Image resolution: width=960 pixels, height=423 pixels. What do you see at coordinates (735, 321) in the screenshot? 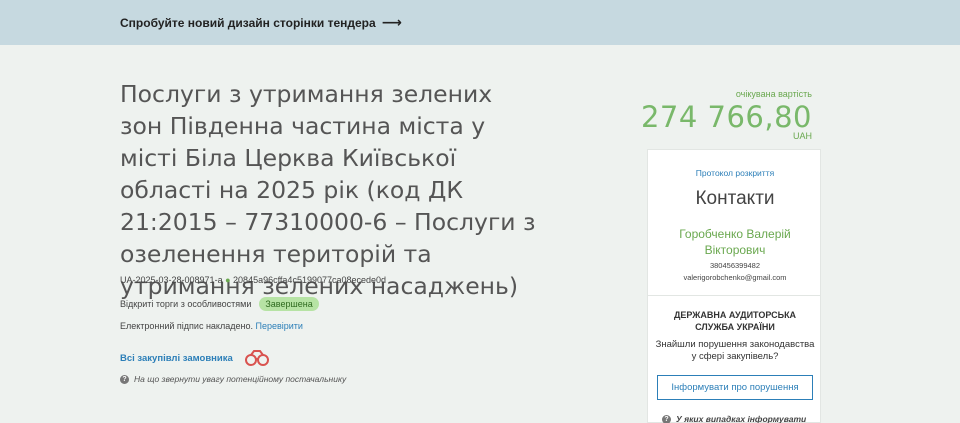
I see `audit-service-title: ДЕРЖАВНА АУДИТОРСЬКА СЛУЖБА УКРАЇНИ` at bounding box center [735, 321].